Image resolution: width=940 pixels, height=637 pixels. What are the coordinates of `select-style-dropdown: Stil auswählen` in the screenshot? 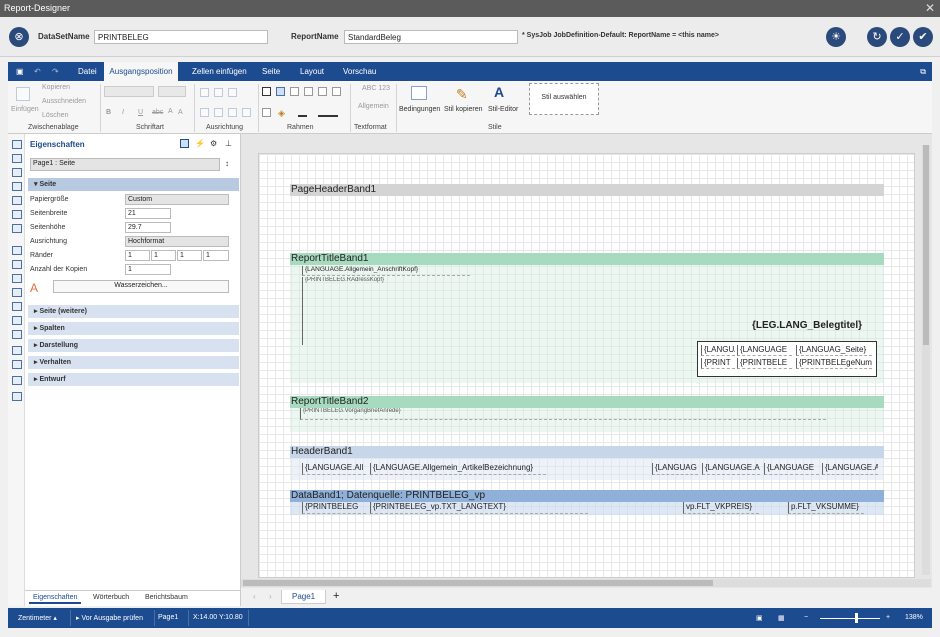 It's located at (564, 99).